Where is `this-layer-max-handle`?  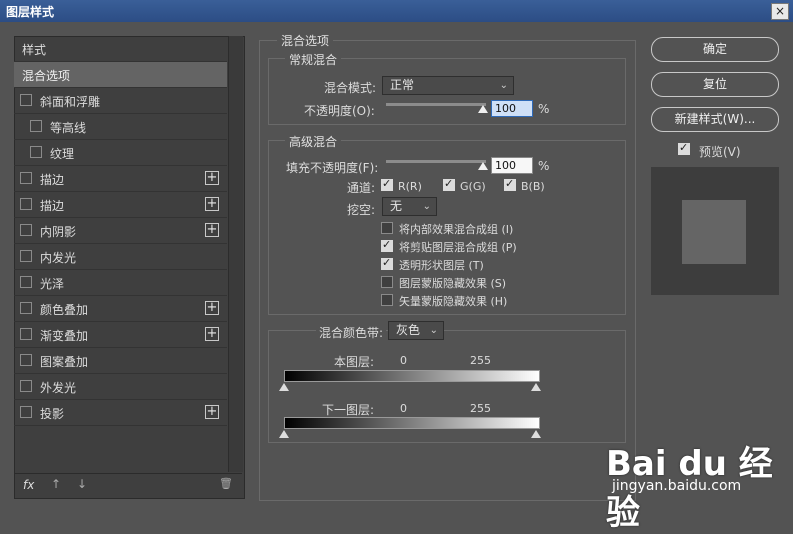 this-layer-max-handle is located at coordinates (536, 387).